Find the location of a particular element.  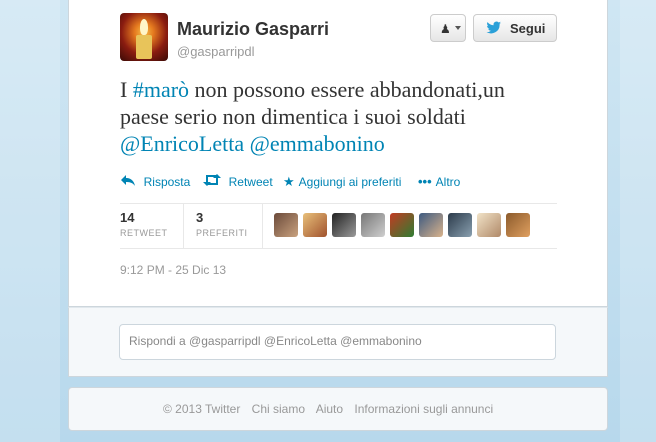

user-icon: ♟ is located at coordinates (445, 29).